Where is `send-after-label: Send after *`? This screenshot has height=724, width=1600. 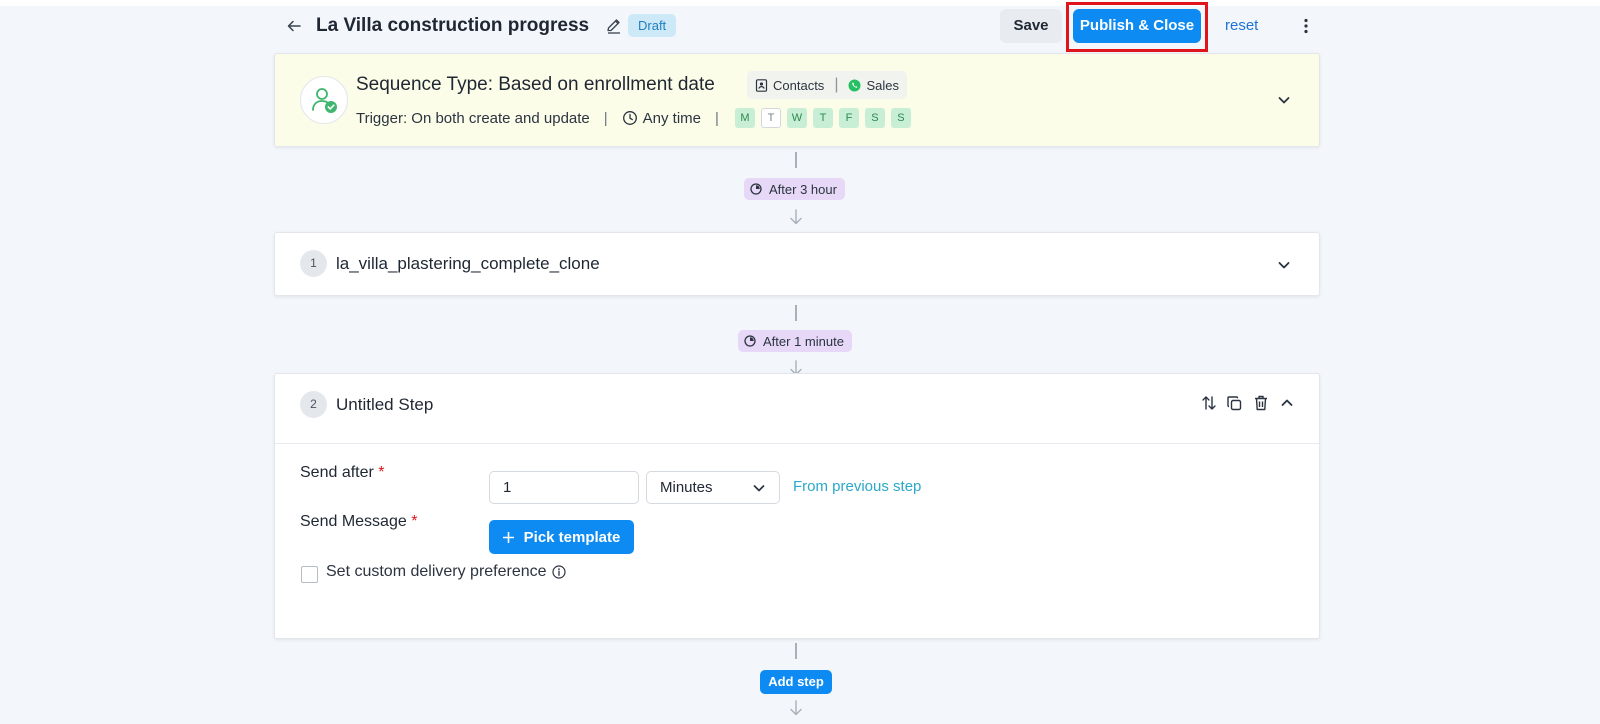 send-after-label: Send after * is located at coordinates (342, 473).